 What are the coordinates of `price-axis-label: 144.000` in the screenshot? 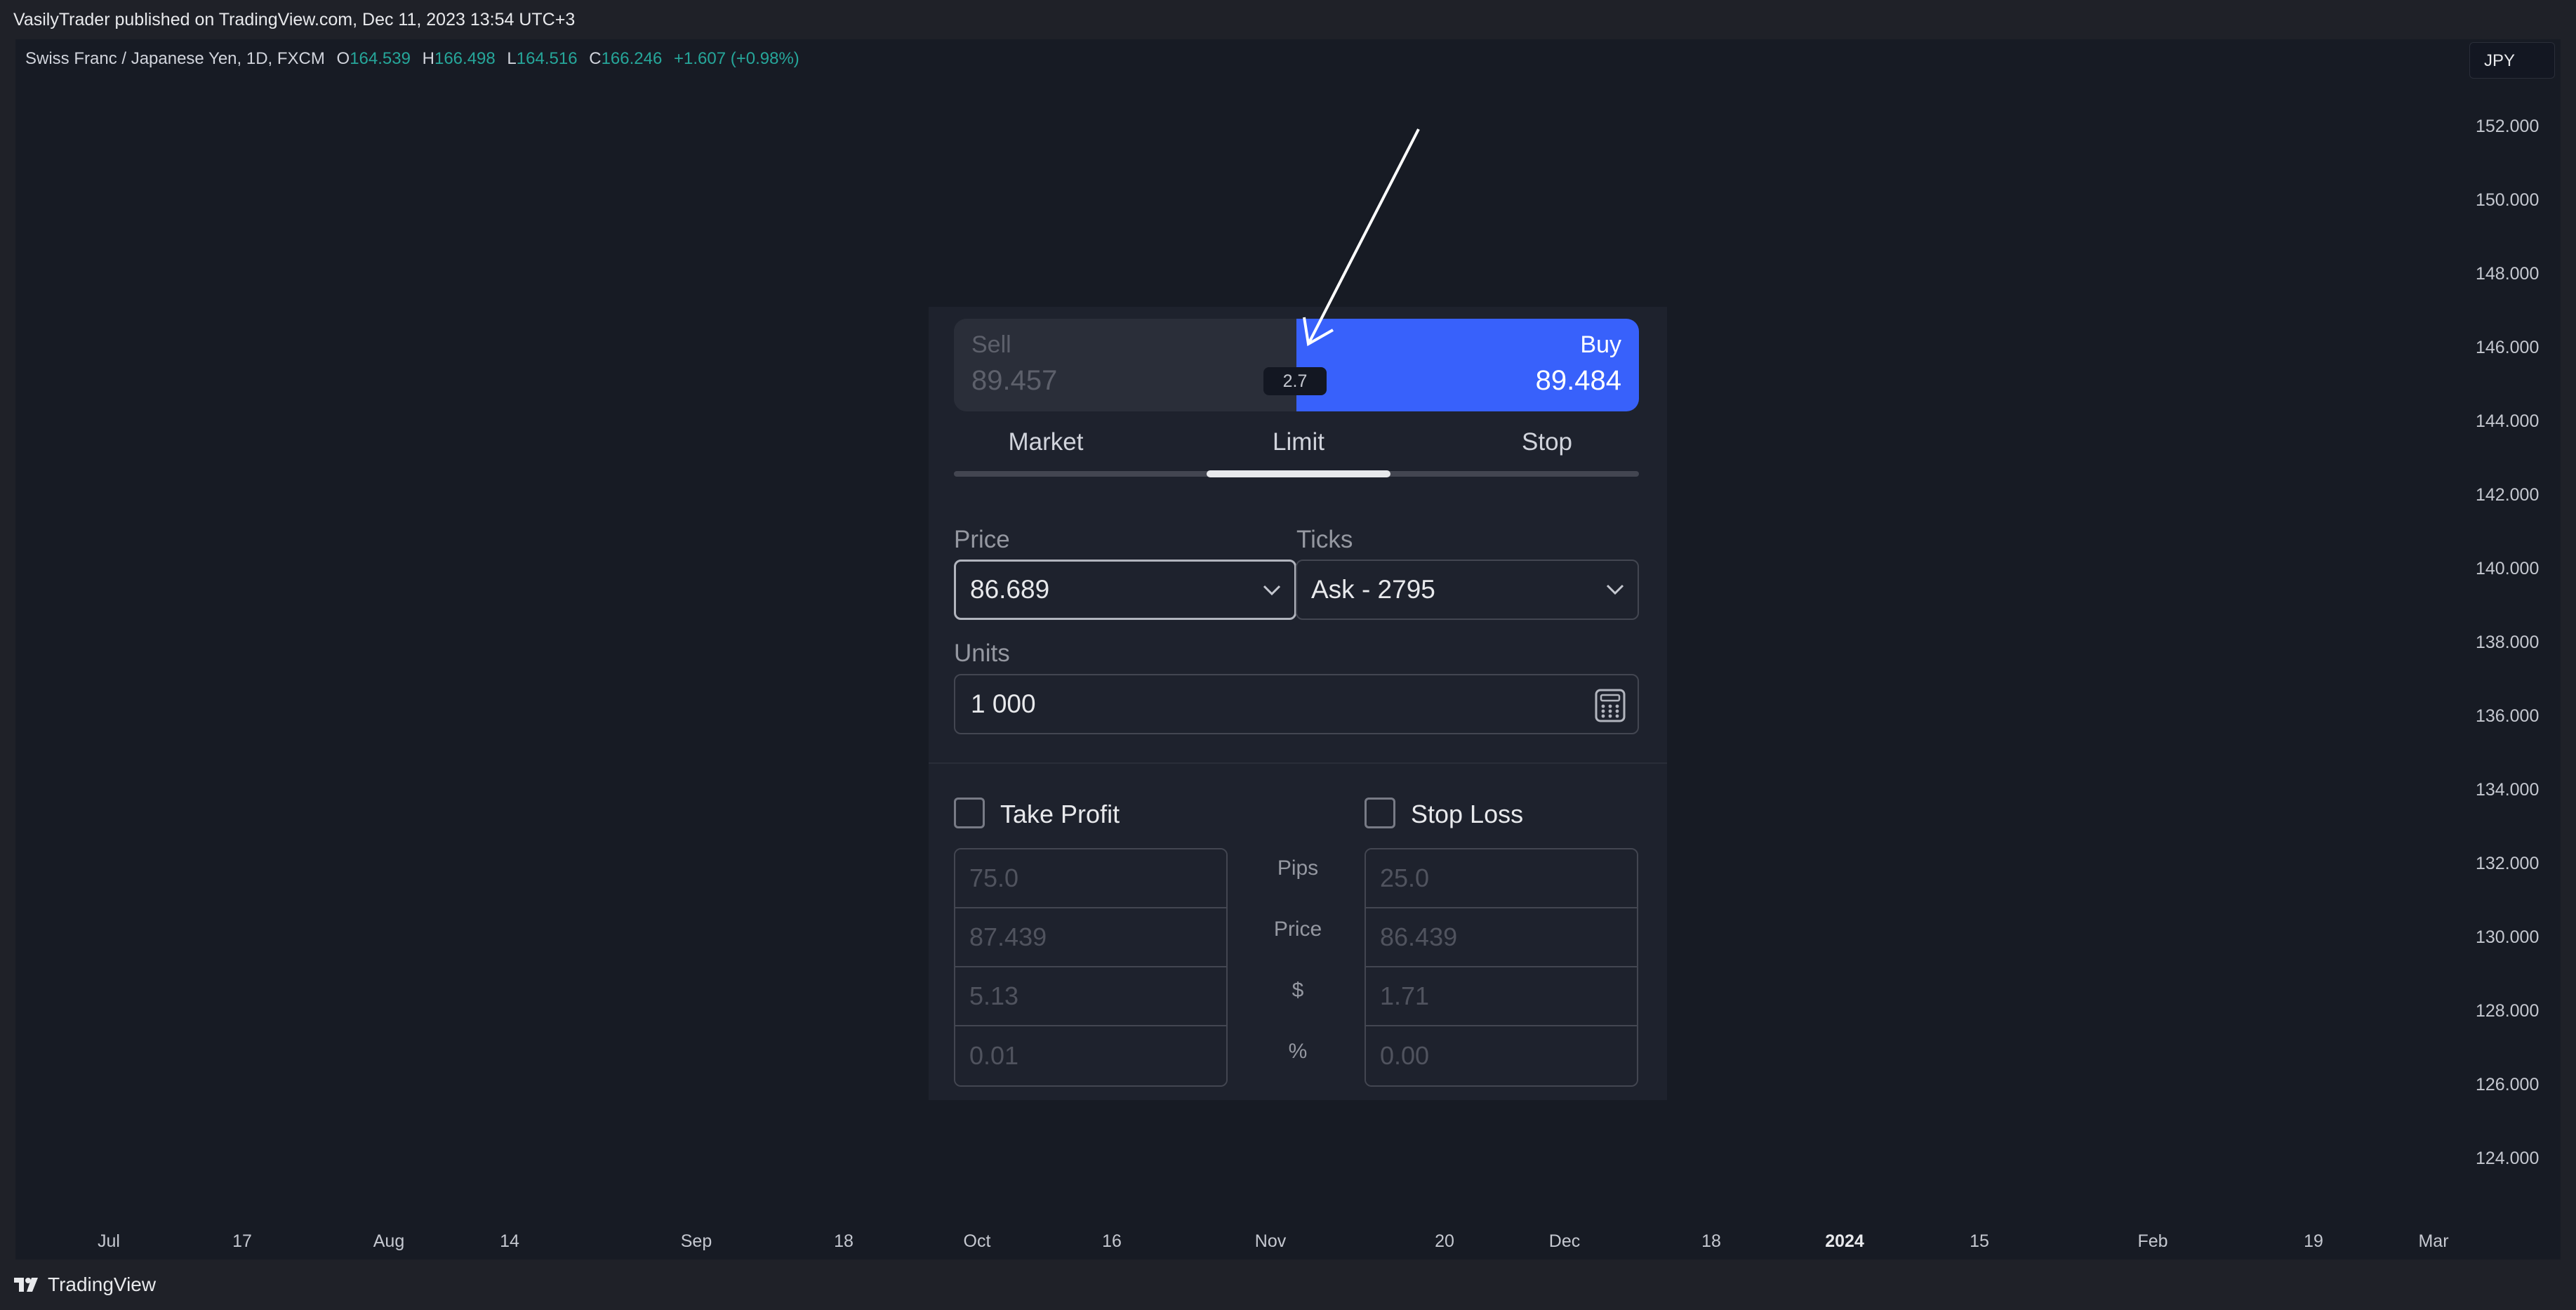 It's located at (2508, 421).